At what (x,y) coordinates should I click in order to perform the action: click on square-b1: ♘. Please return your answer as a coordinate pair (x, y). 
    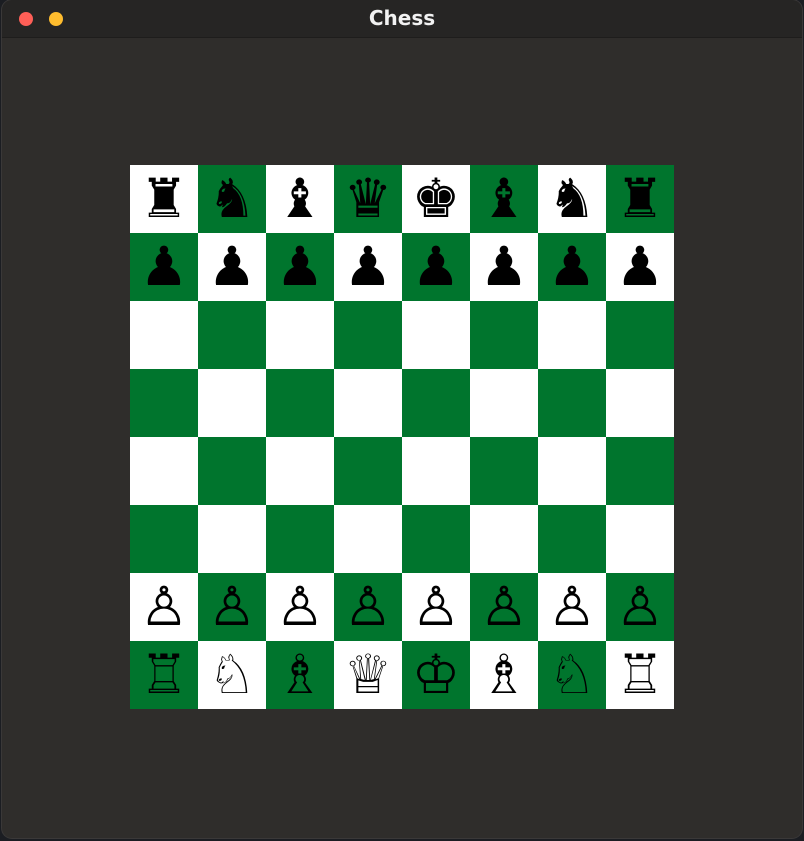
    Looking at the image, I should click on (232, 675).